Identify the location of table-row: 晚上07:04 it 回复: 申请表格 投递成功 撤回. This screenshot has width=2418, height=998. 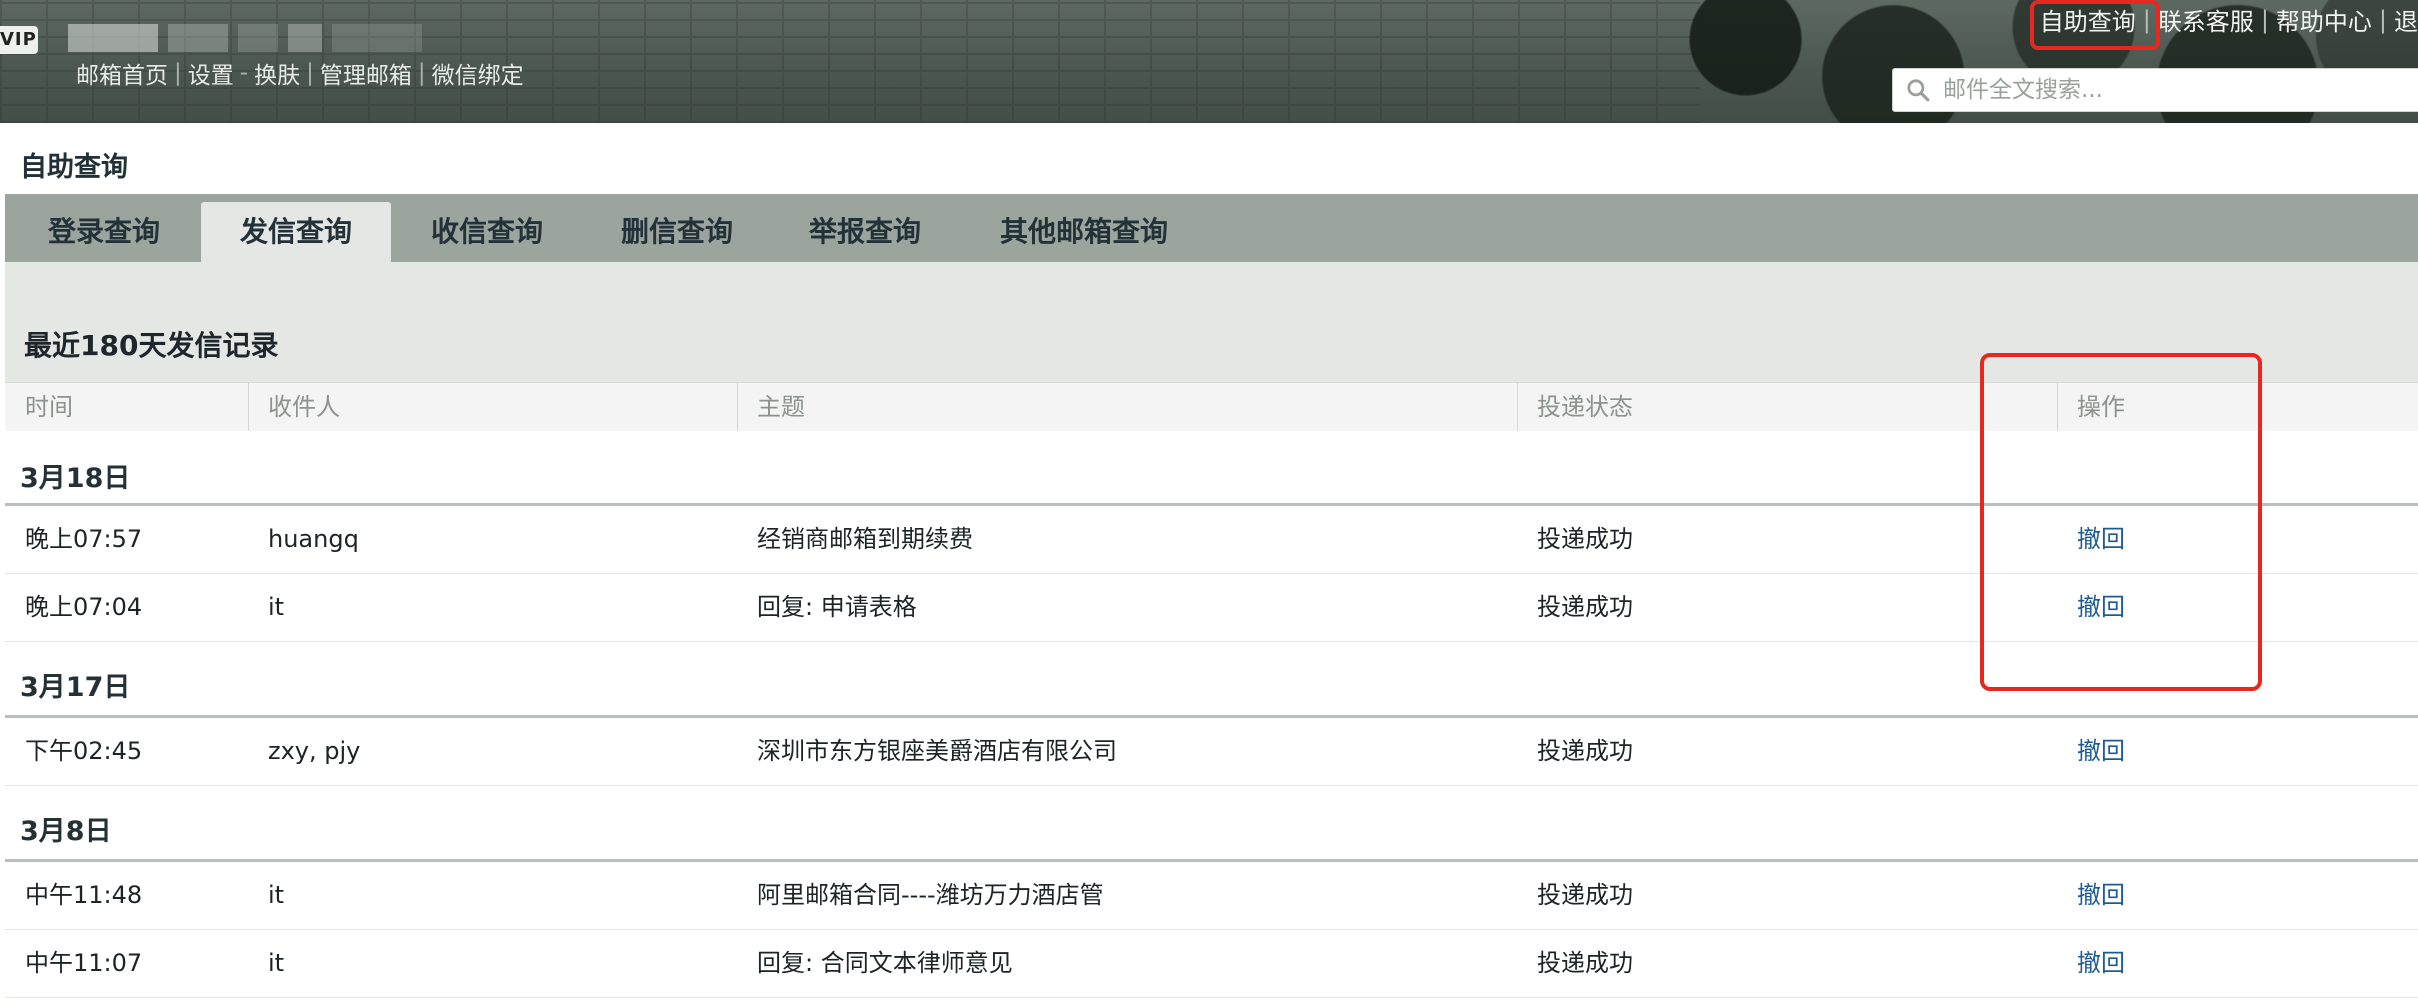
(1211, 608).